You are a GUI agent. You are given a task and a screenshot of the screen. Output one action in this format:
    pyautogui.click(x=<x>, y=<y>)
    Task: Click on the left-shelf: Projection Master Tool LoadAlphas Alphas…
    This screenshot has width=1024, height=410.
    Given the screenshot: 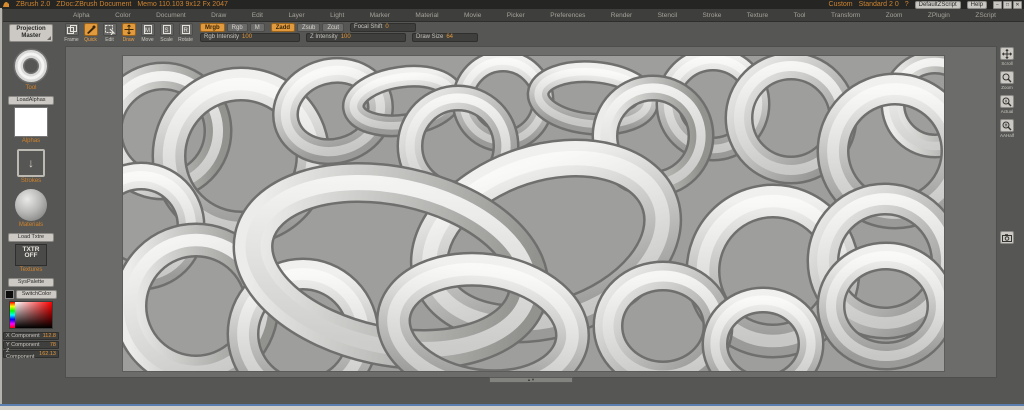 What is the action you would take?
    pyautogui.click(x=31, y=192)
    